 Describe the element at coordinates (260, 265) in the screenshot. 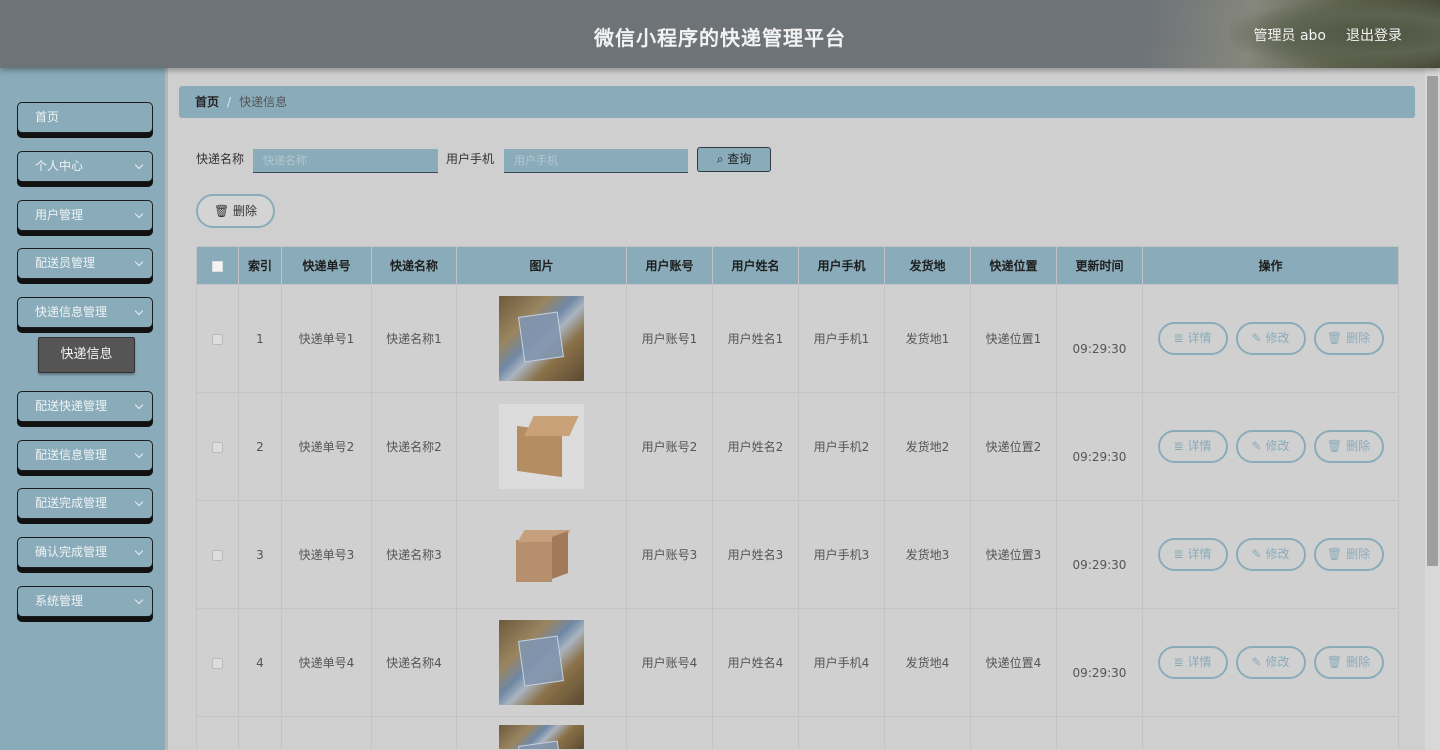

I see `column-header: 索引` at that location.